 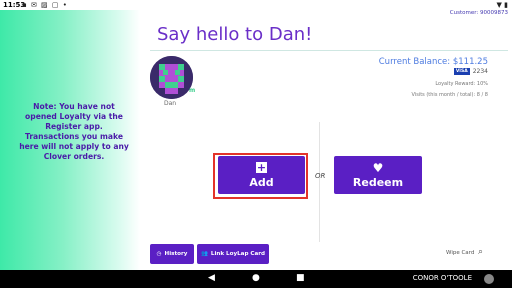 What do you see at coordinates (450, 95) in the screenshot?
I see `visits-count: Visits (this month / total): 8 / 8` at bounding box center [450, 95].